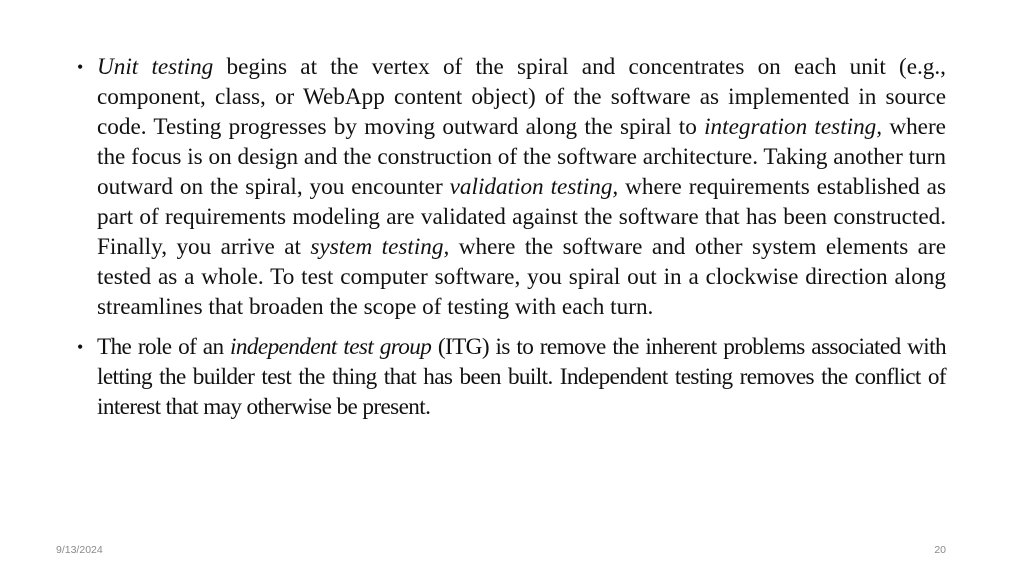  What do you see at coordinates (155, 67) in the screenshot?
I see `term-unit-testing: Unit testing` at bounding box center [155, 67].